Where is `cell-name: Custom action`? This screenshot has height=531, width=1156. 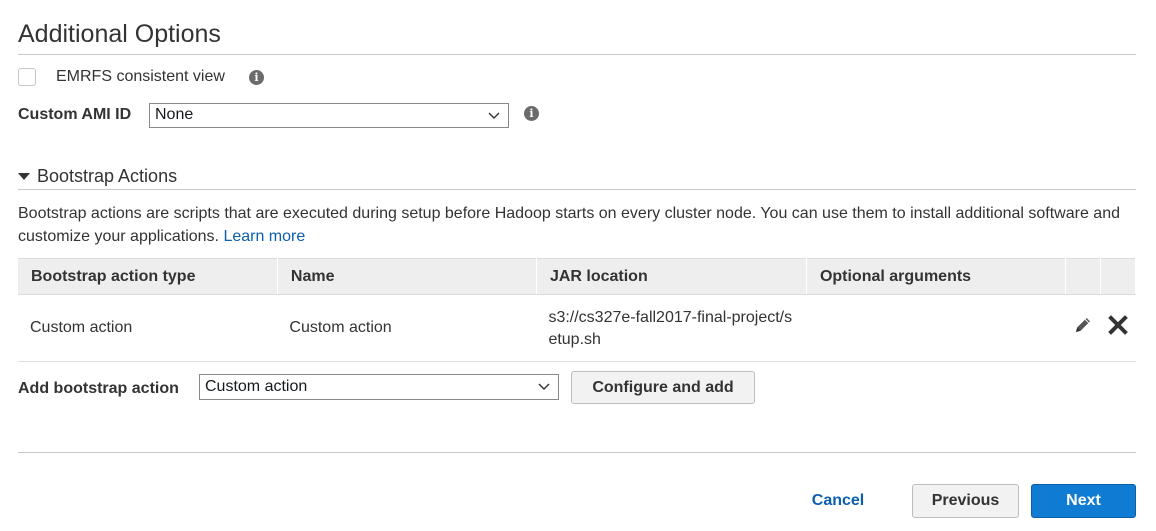
cell-name: Custom action is located at coordinates (407, 328).